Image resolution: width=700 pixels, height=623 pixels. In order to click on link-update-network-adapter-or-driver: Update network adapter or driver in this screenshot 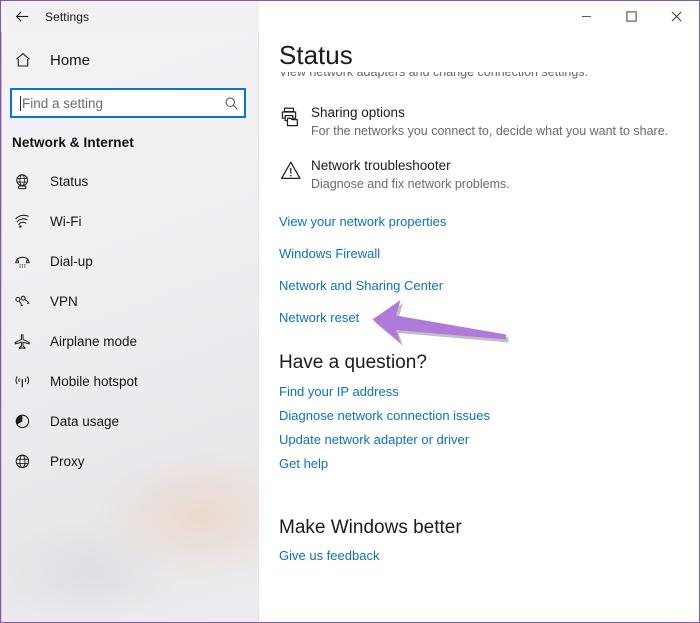, I will do `click(374, 439)`.